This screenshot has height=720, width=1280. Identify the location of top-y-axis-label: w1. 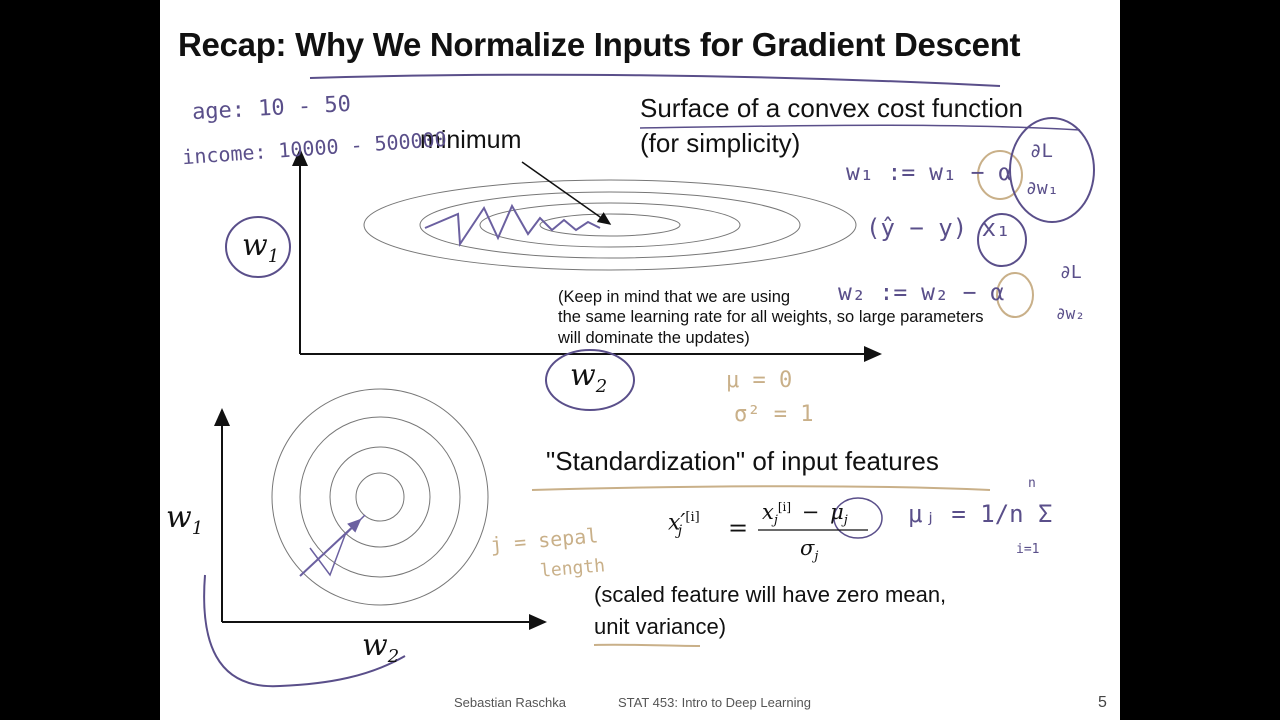
(261, 247).